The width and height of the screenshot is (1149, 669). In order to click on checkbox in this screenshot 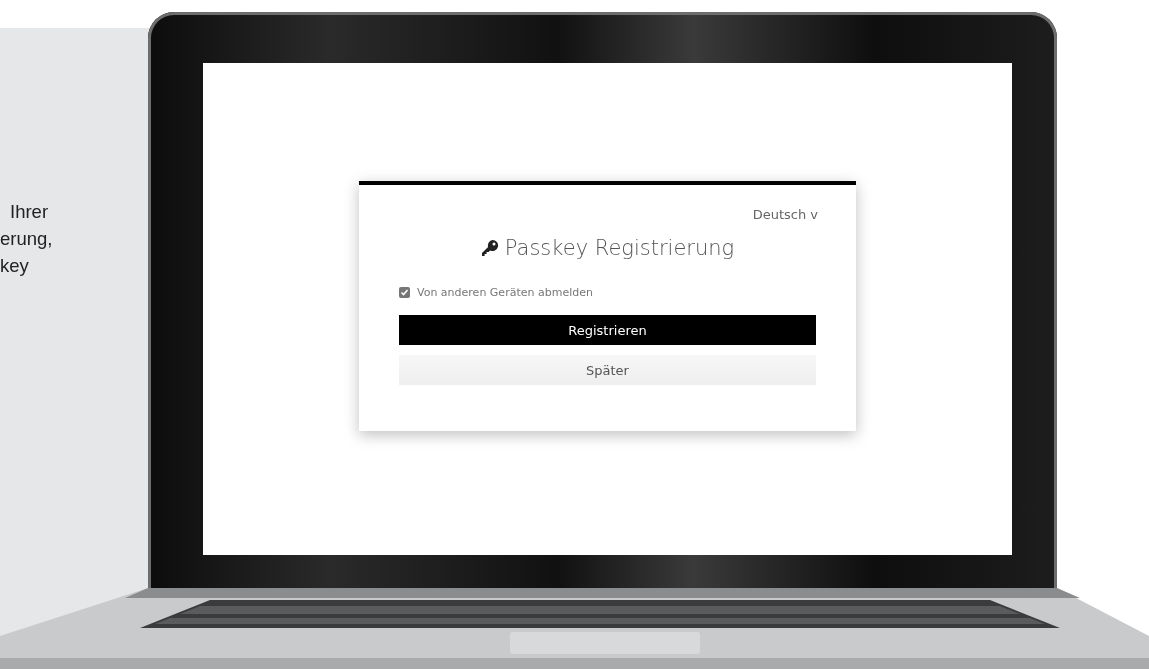, I will do `click(404, 292)`.